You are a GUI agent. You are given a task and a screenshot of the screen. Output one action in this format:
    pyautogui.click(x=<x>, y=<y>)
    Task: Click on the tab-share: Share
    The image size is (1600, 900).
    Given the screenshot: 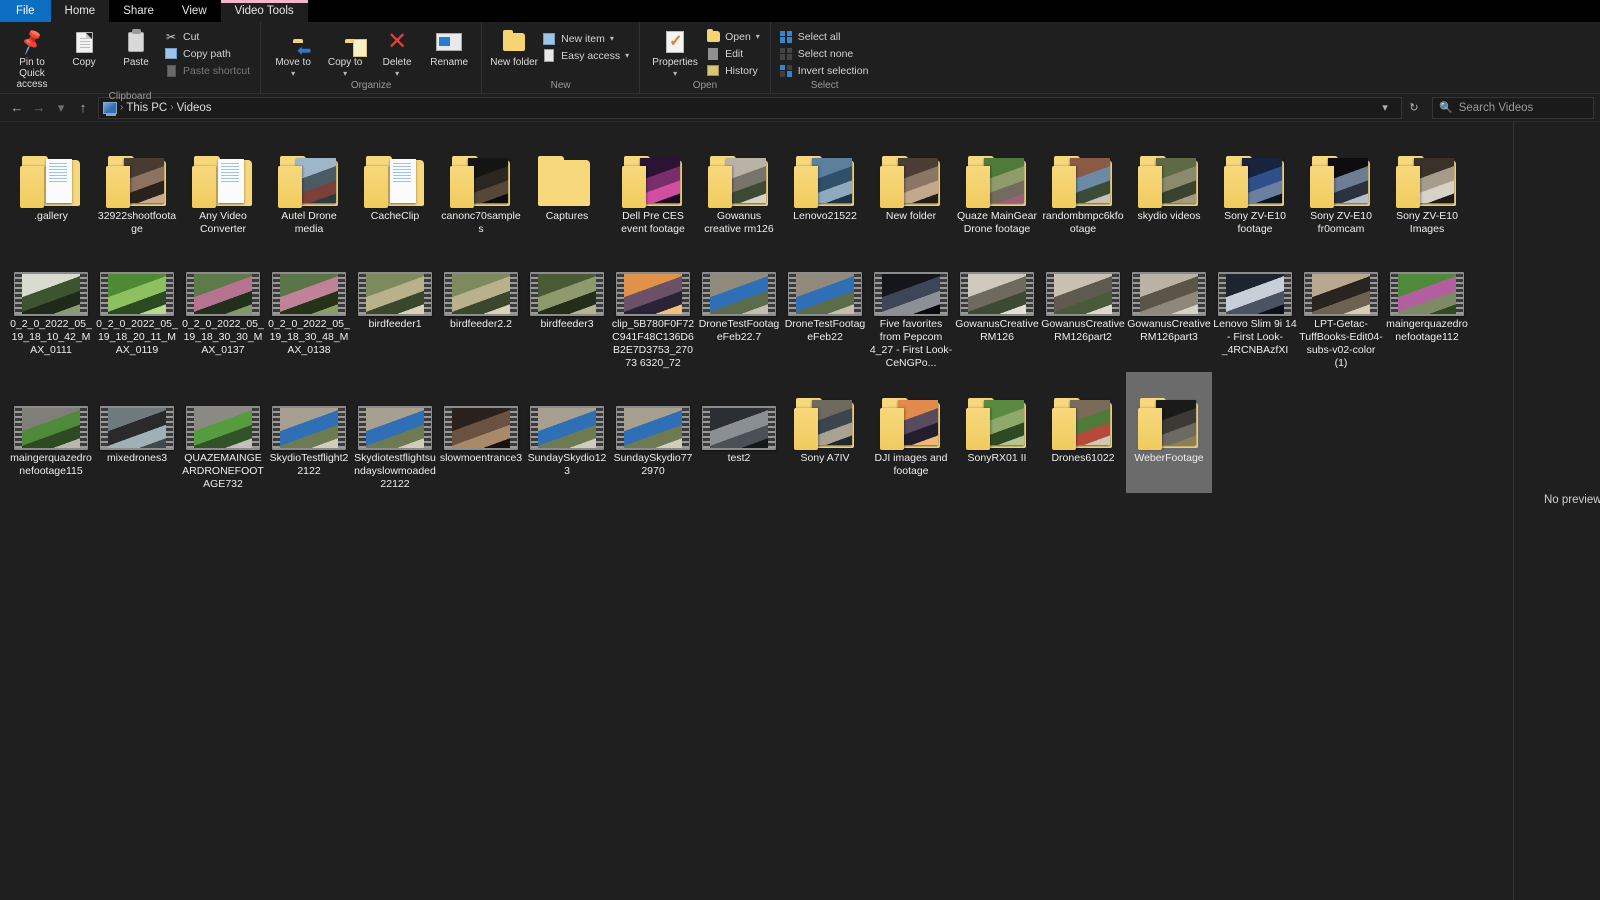 What is the action you would take?
    pyautogui.click(x=138, y=11)
    